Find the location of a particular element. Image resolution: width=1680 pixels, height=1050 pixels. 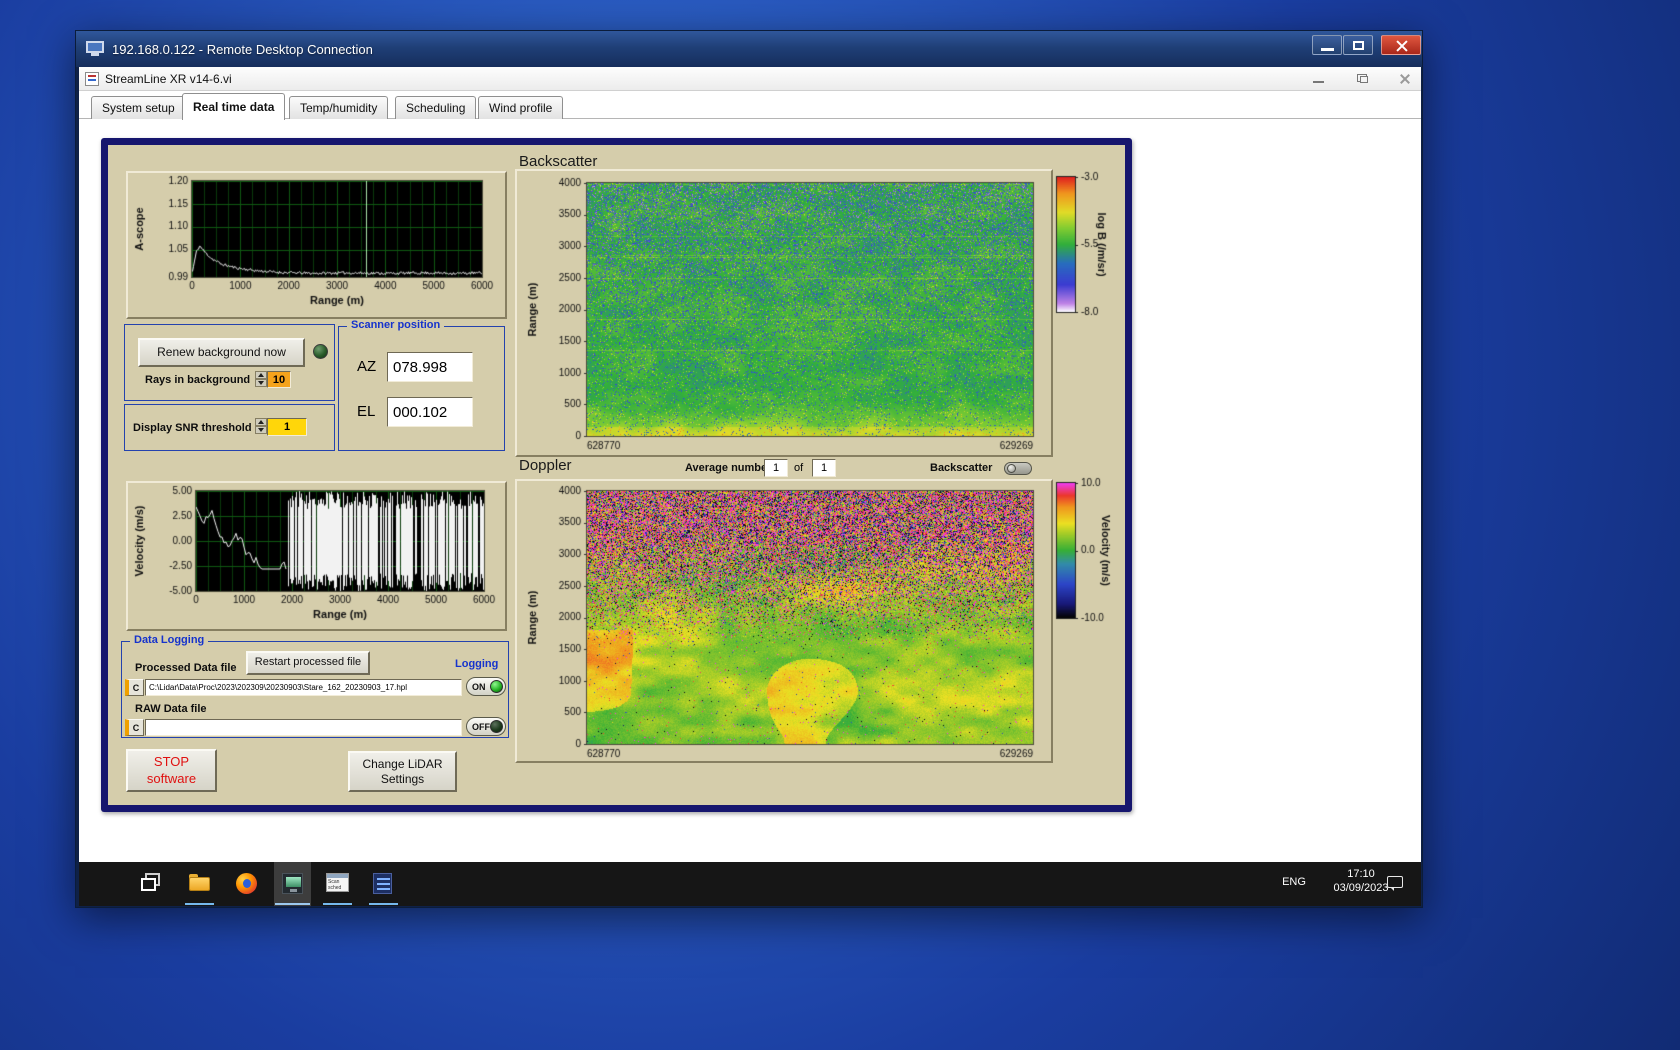

raw-path-field is located at coordinates (303, 727).